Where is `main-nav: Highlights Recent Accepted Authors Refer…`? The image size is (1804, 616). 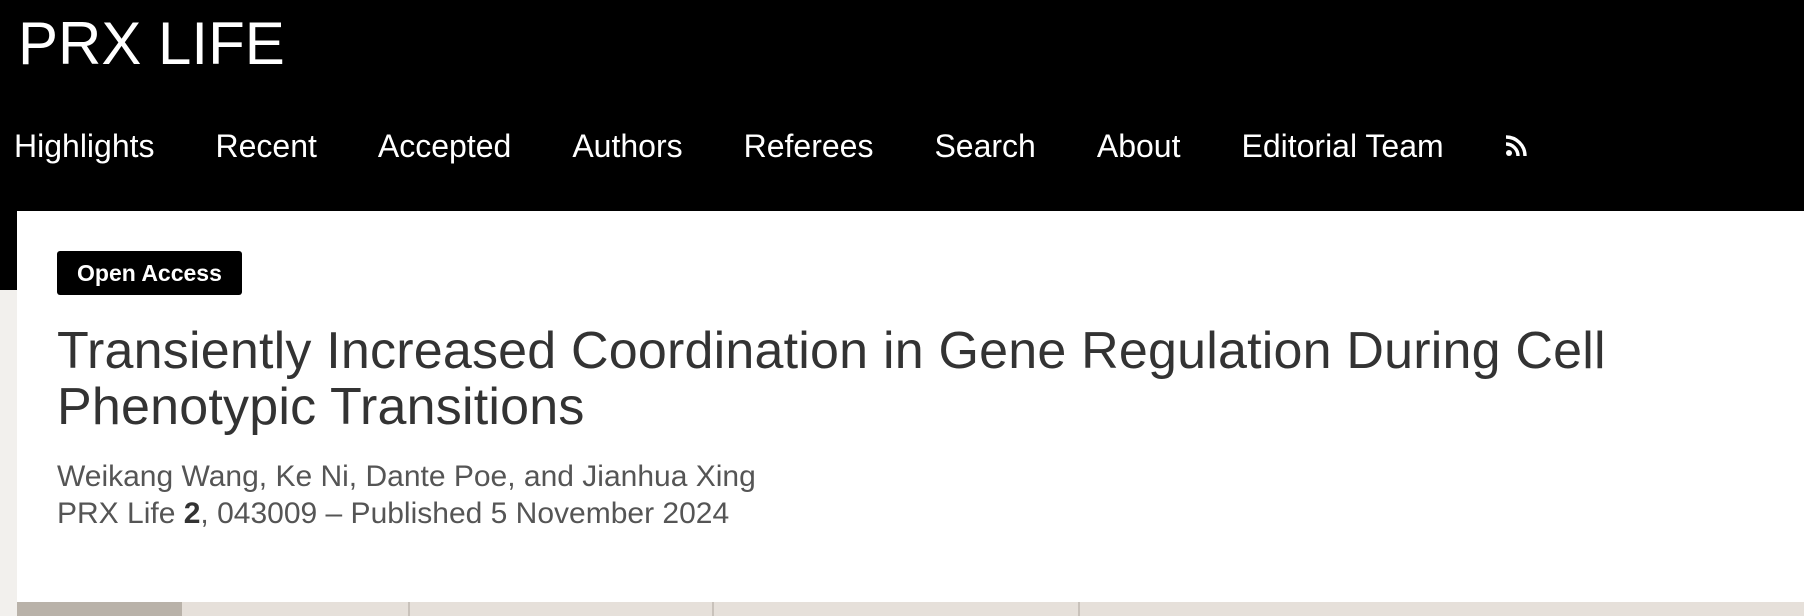
main-nav: Highlights Recent Accepted Authors Refer… is located at coordinates (763, 146).